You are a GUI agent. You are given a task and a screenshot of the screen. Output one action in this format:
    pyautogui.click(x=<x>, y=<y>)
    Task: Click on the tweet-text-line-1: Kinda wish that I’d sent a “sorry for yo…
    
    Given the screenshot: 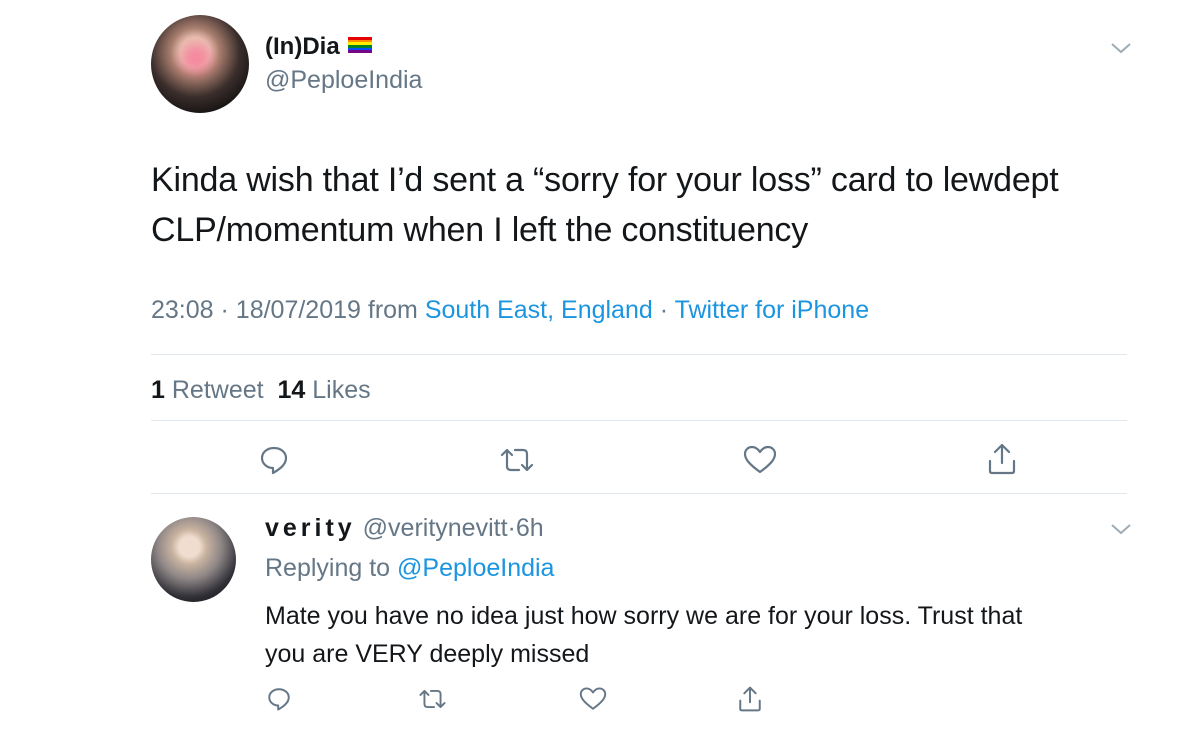 What is the action you would take?
    pyautogui.click(x=605, y=180)
    